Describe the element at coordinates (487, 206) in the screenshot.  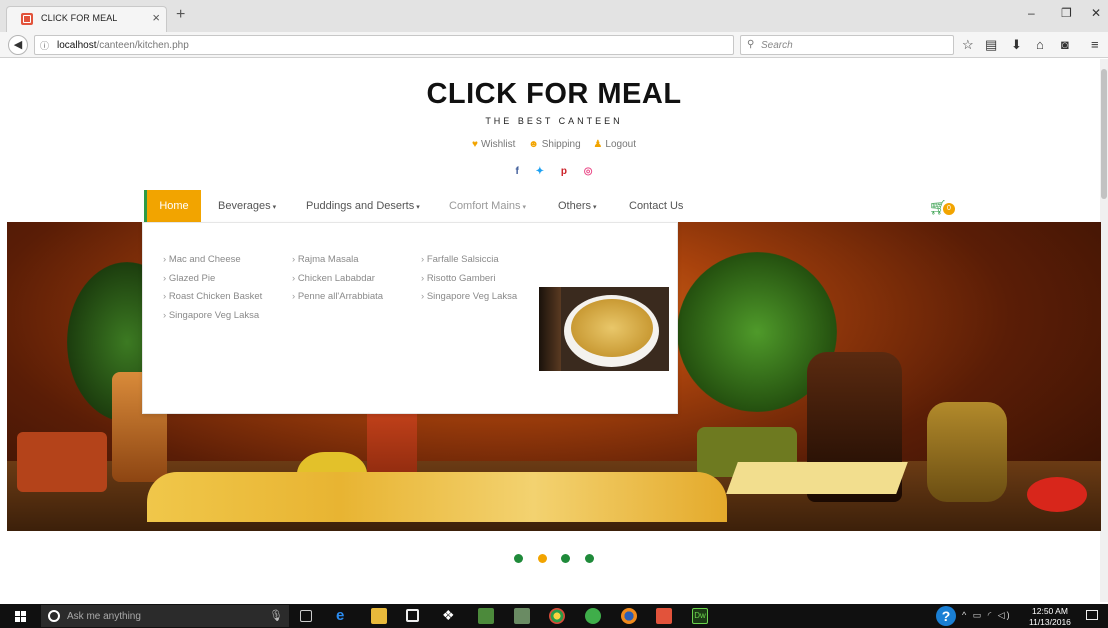
I see `menu-comfort-mains: Comfort Mains ▾` at that location.